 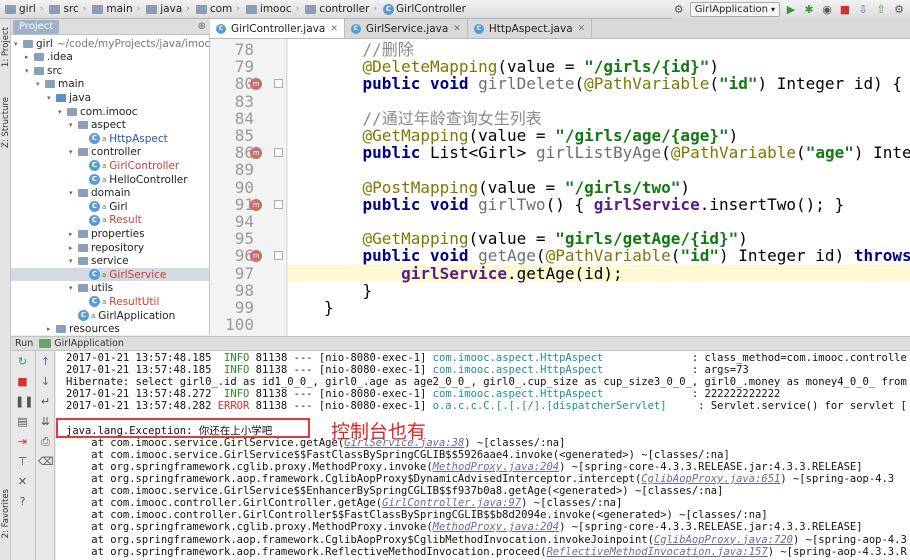 What do you see at coordinates (734, 9) in the screenshot?
I see `run-config-select: GirlApplication ▾` at bounding box center [734, 9].